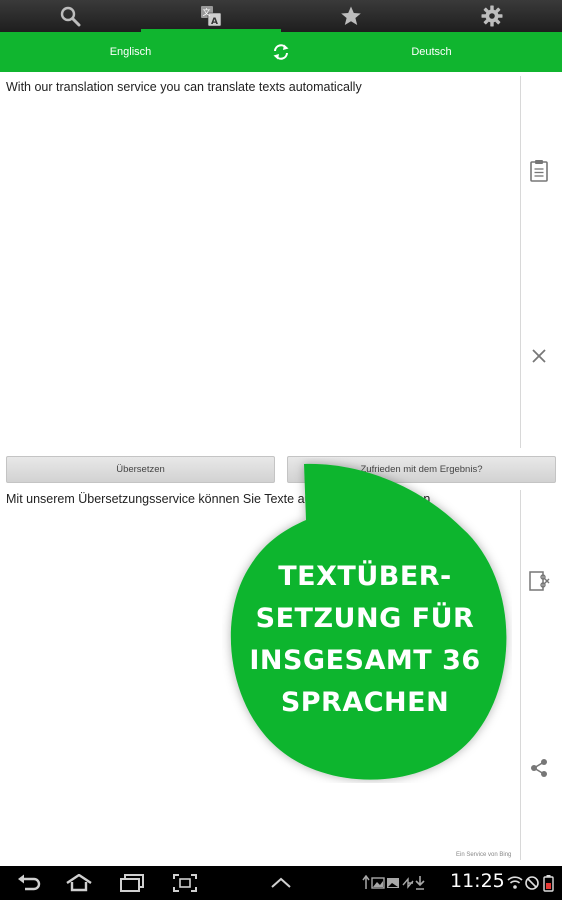 This screenshot has width=562, height=900. I want to click on screenshot-icon, so click(185, 883).